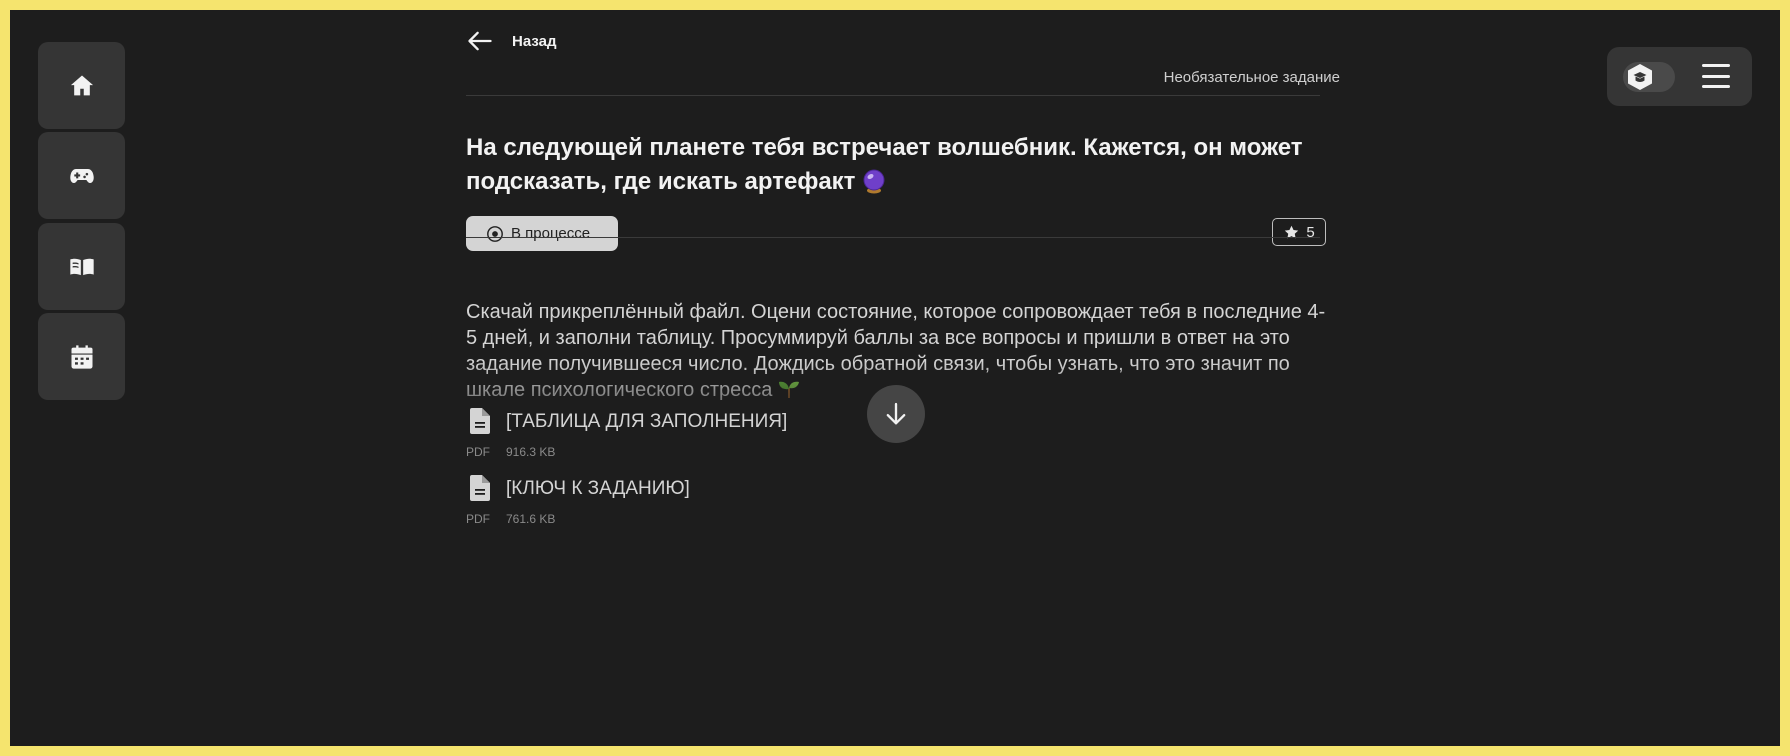 The image size is (1790, 756). I want to click on platform-switch, so click(1649, 77).